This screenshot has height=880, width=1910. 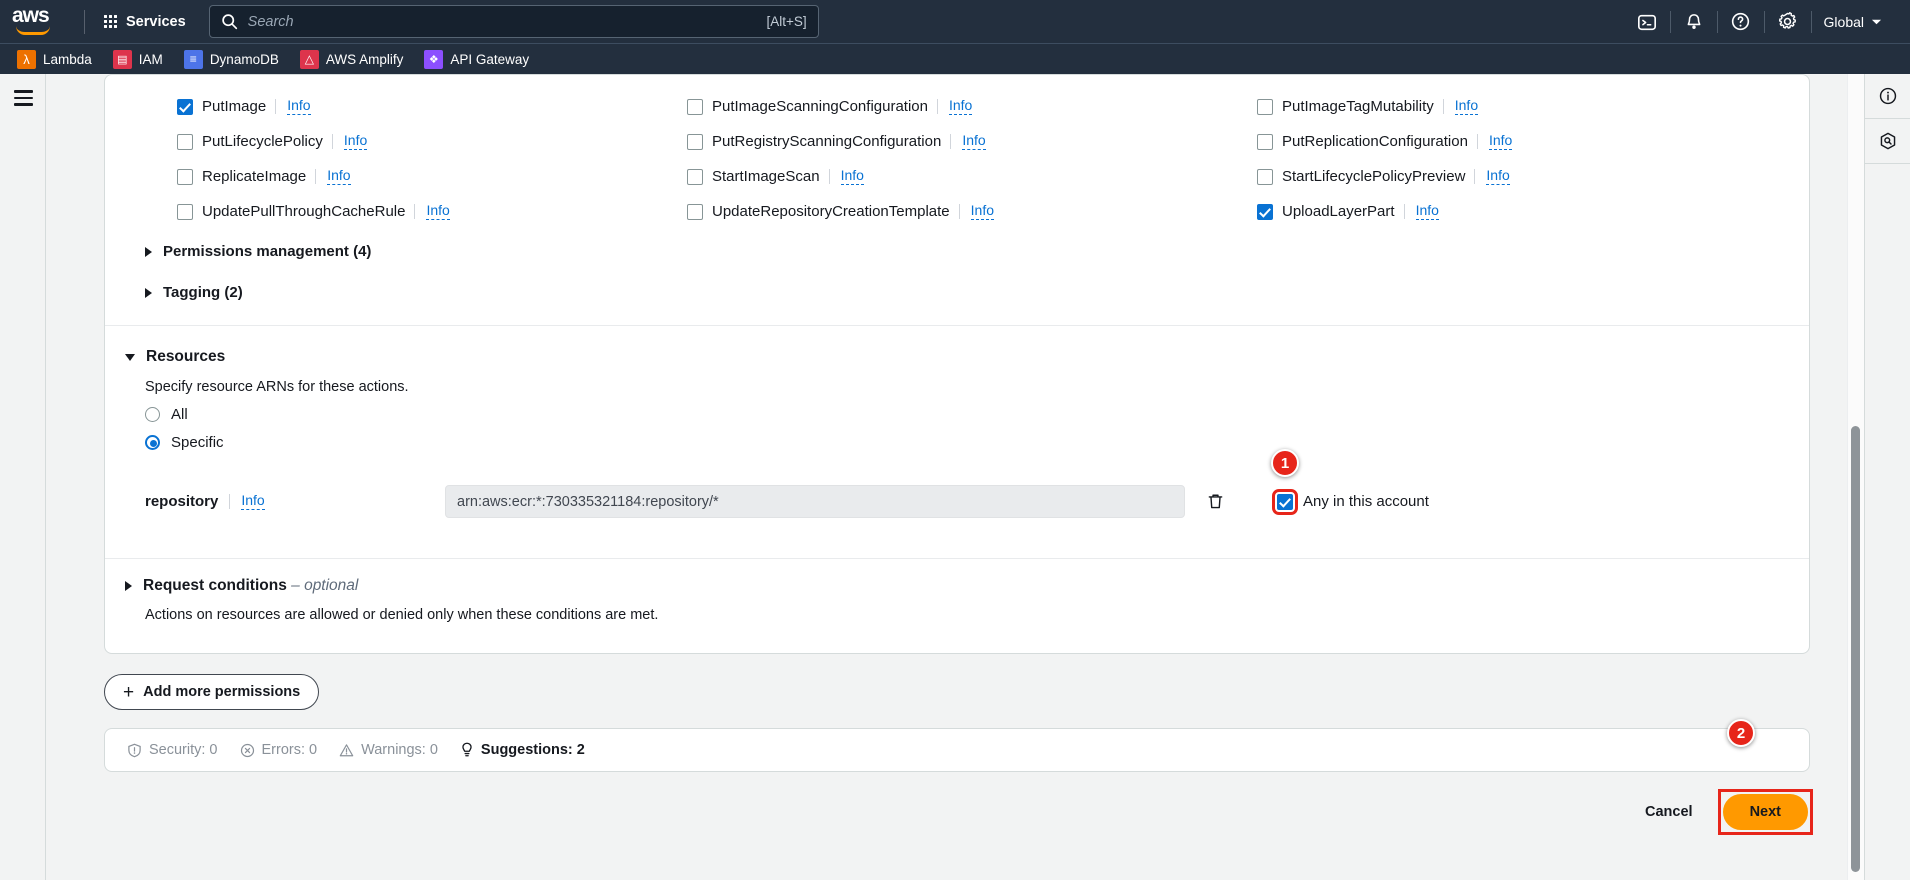 What do you see at coordinates (1366, 501) in the screenshot?
I see `any-in-this-account-label: Any in this account` at bounding box center [1366, 501].